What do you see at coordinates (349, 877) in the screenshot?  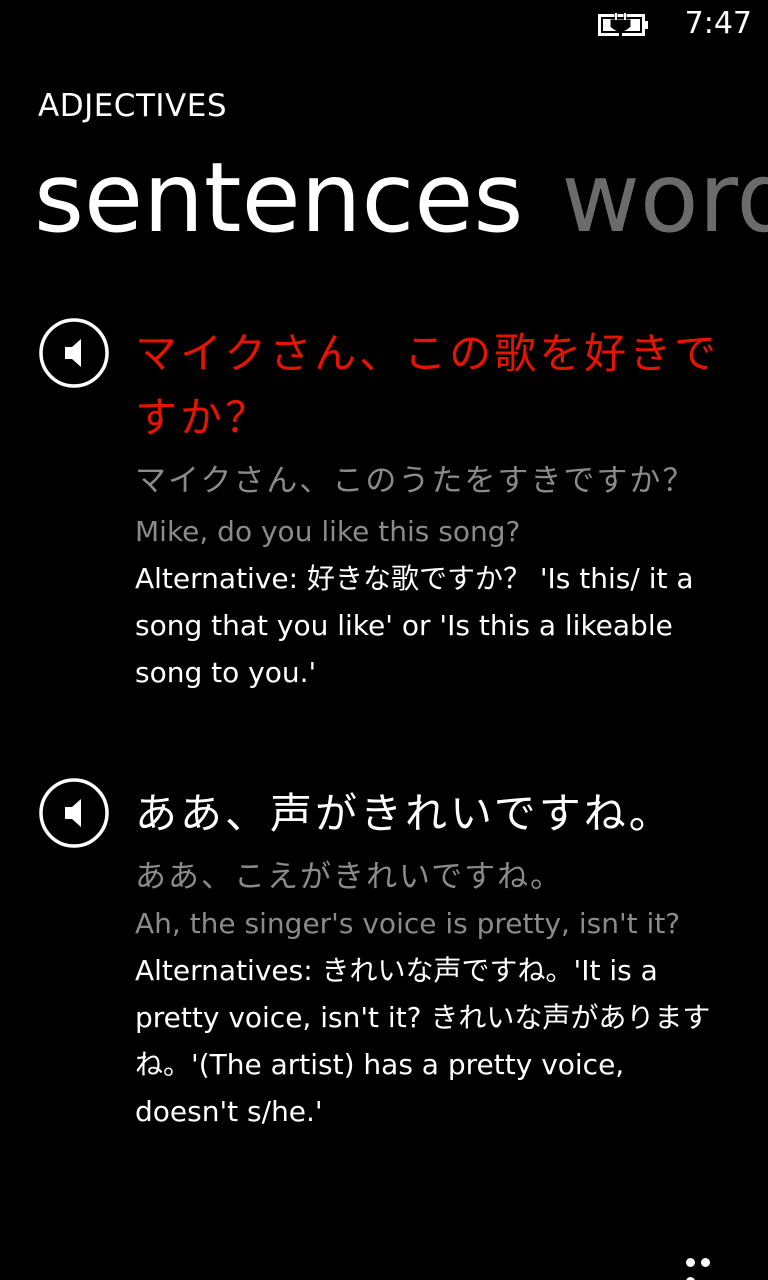 I see `kana-reading: ああ、こえがきれいですね。` at bounding box center [349, 877].